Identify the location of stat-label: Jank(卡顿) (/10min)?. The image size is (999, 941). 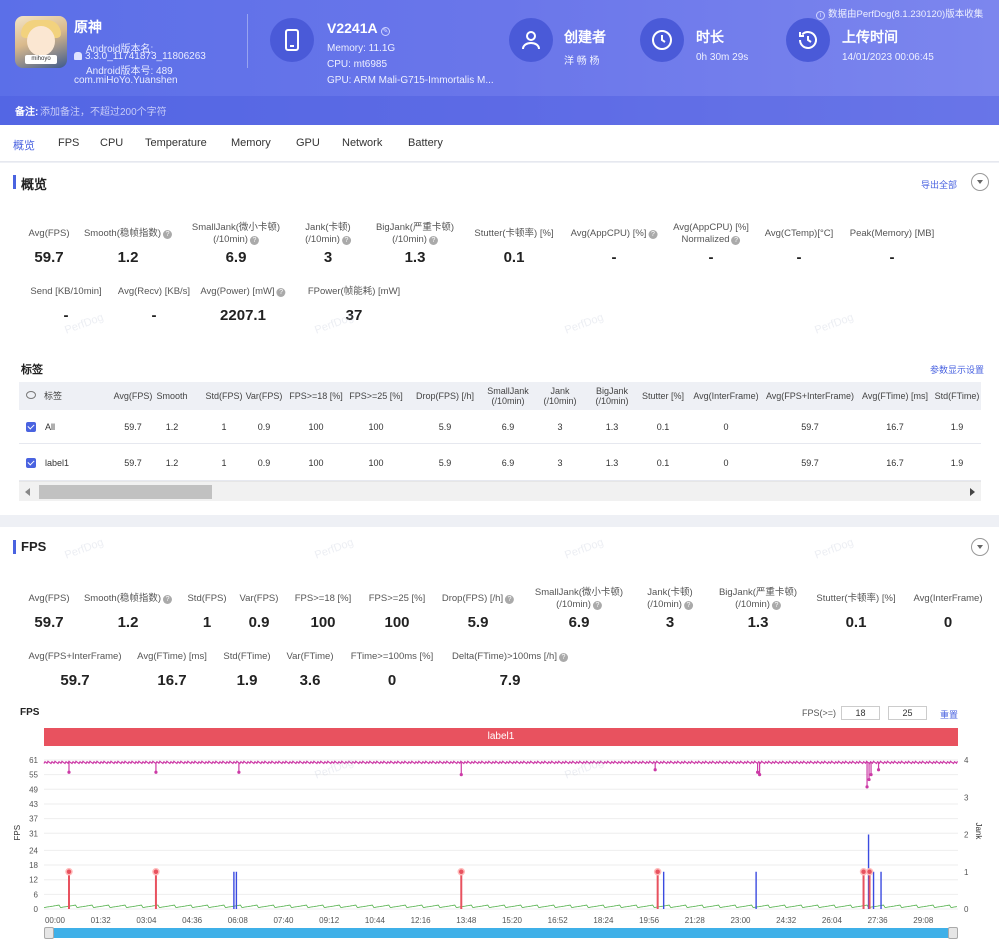
(328, 233).